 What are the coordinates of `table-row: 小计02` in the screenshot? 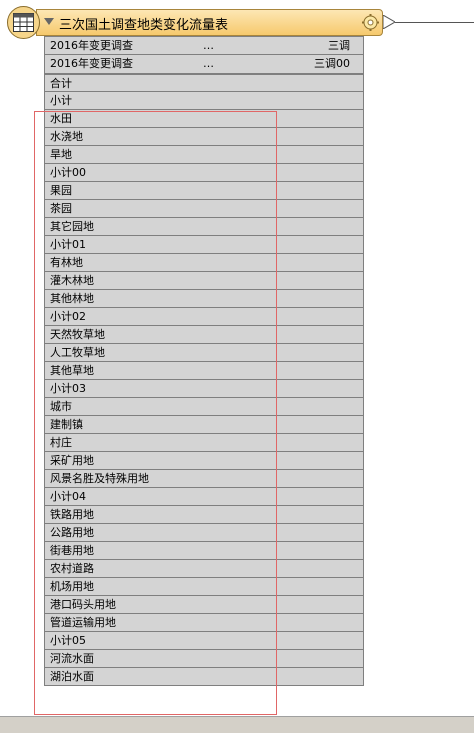 It's located at (204, 317).